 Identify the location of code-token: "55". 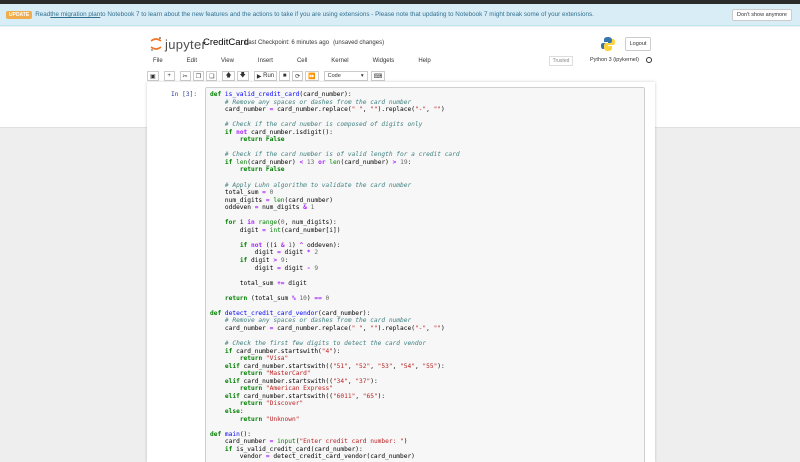
(430, 366).